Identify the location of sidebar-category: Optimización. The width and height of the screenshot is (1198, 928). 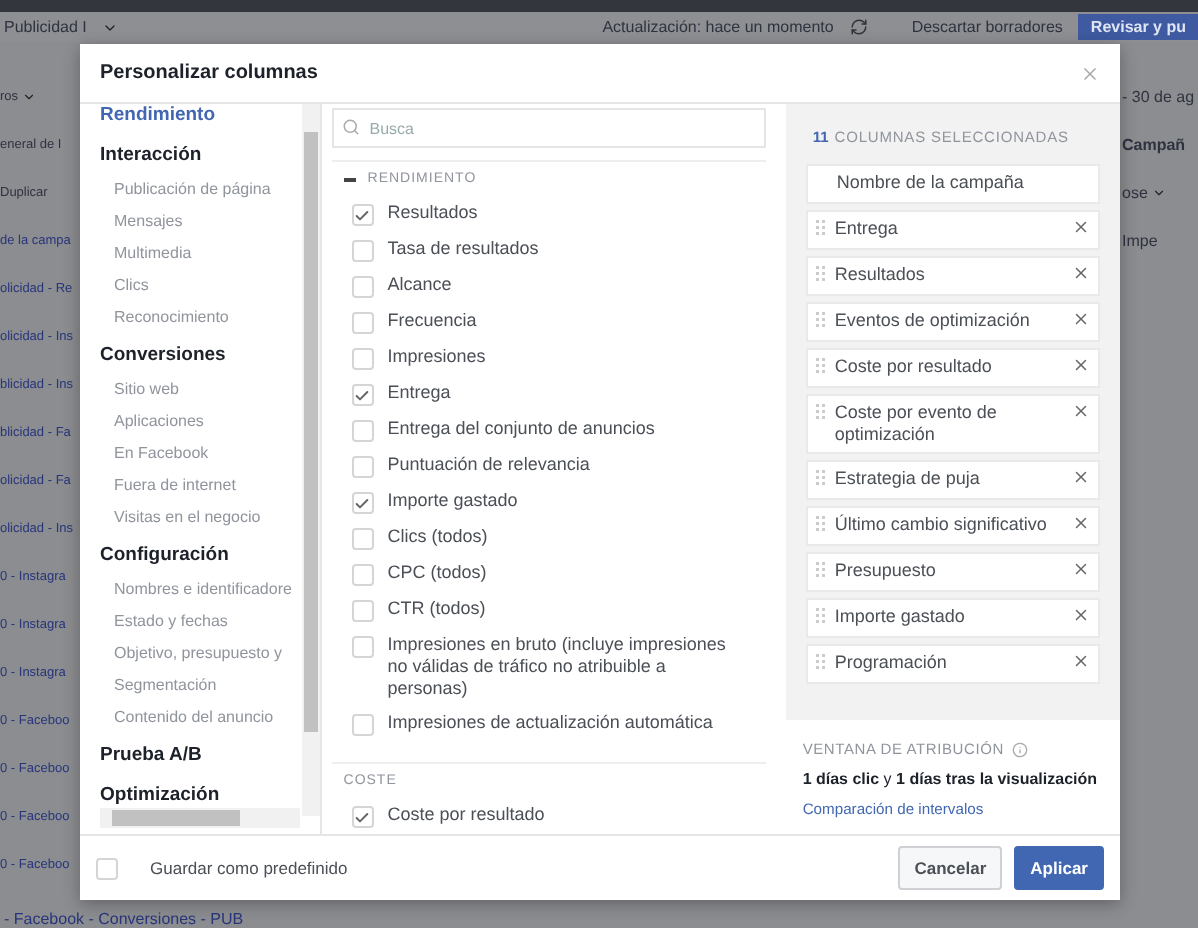
(200, 792).